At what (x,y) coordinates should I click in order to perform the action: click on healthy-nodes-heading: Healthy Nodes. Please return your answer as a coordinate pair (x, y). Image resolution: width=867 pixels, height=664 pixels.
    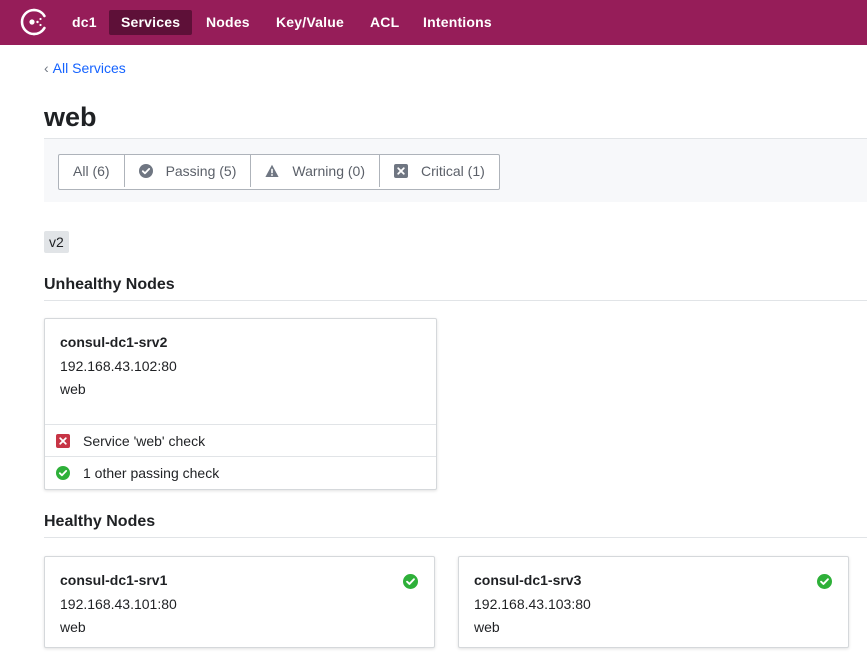
    Looking at the image, I should click on (455, 526).